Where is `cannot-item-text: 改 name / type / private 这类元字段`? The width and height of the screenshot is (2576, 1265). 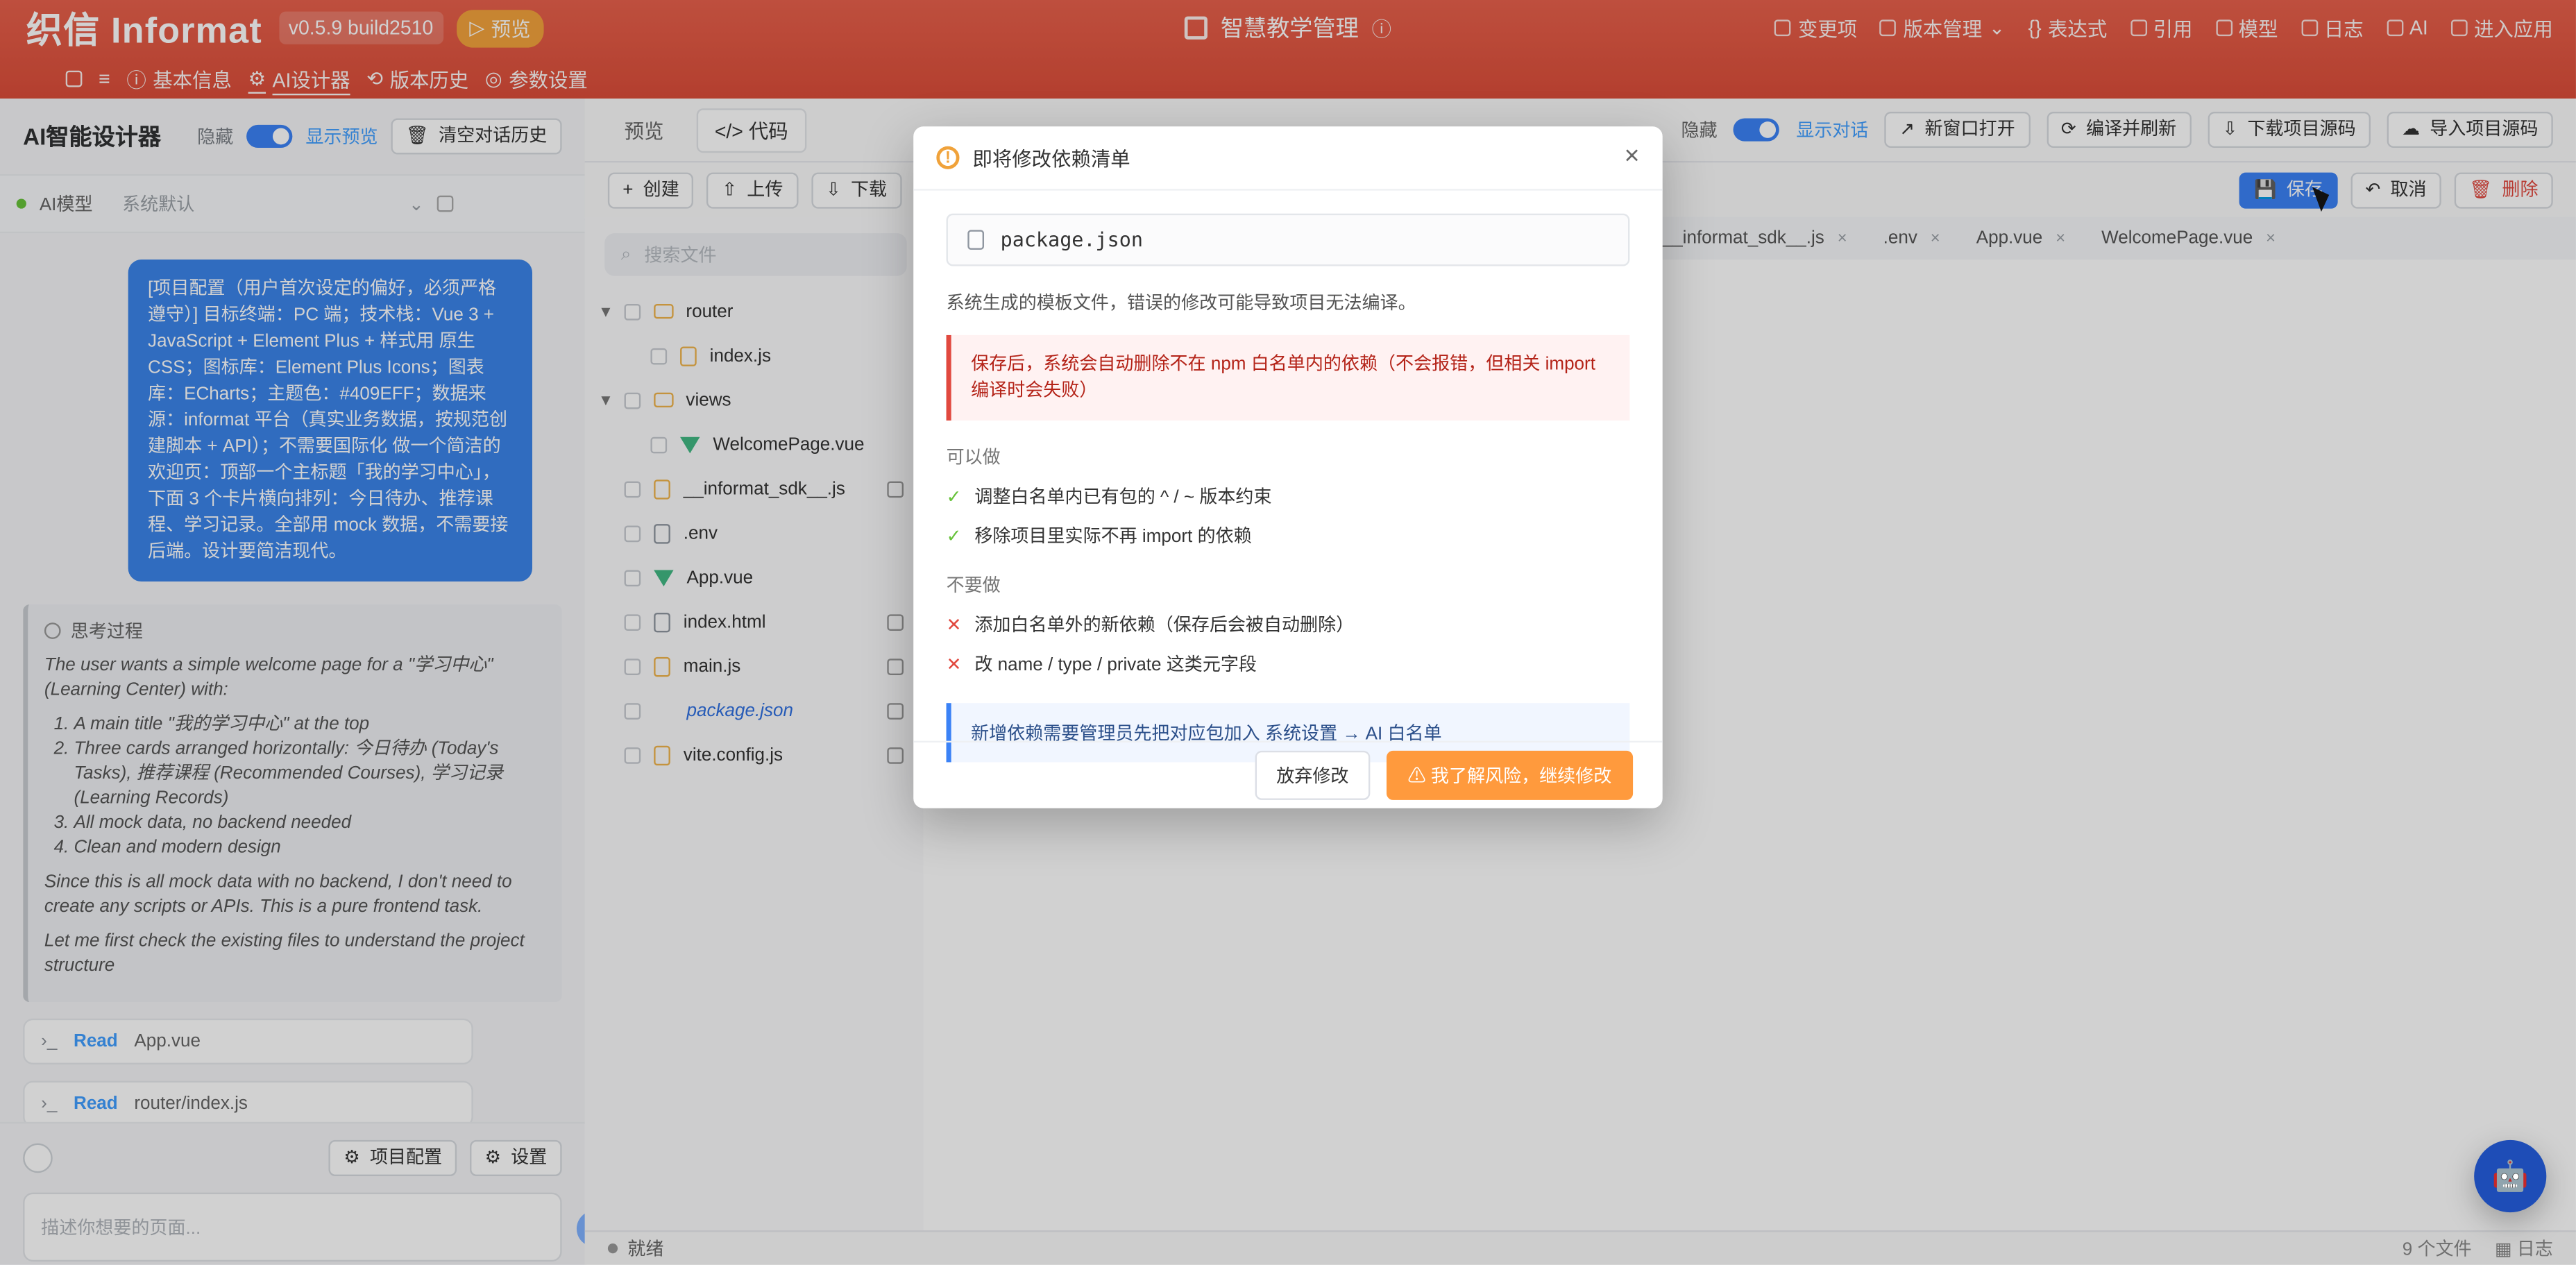 cannot-item-text: 改 name / type / private 这类元字段 is located at coordinates (1116, 665).